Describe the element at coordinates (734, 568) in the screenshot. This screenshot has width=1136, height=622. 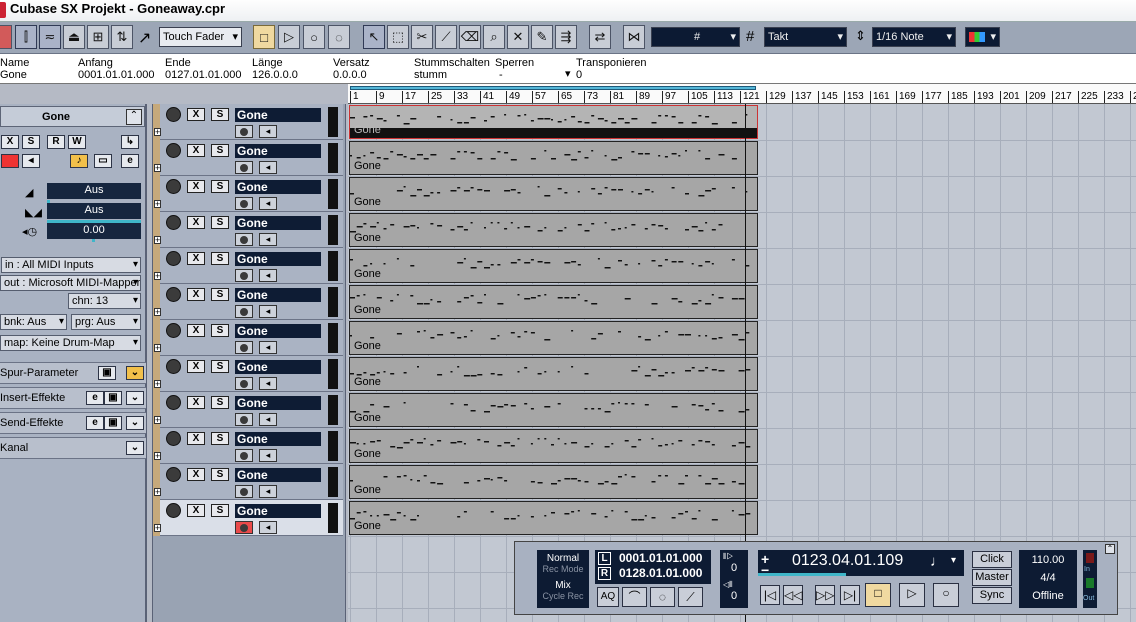
I see `pre-roll-value: 0` at that location.